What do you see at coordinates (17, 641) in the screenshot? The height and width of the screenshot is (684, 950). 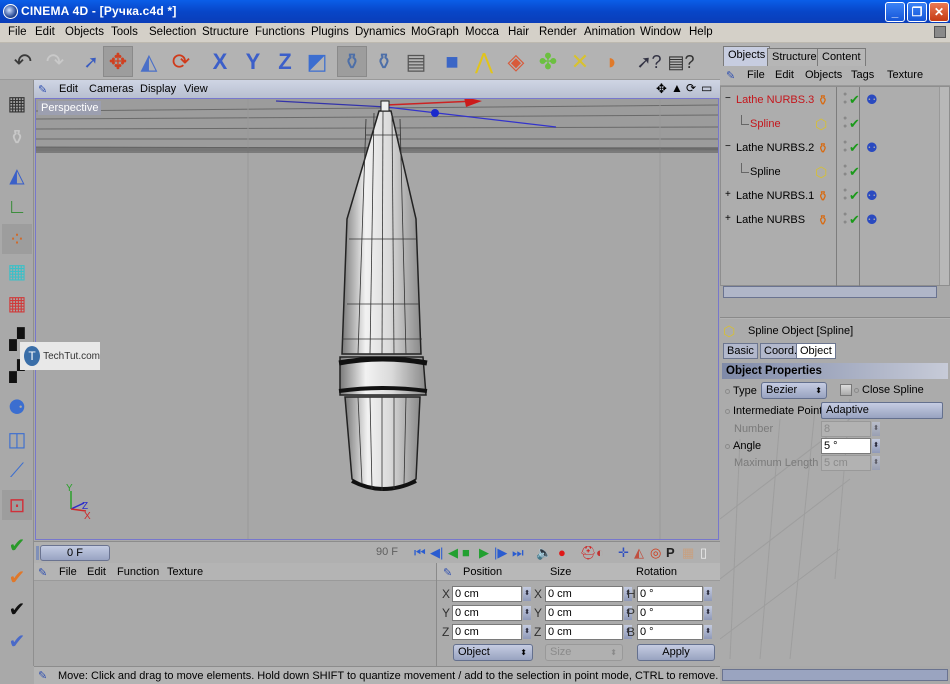 I see `enable-soft-selection-button: ✔` at bounding box center [17, 641].